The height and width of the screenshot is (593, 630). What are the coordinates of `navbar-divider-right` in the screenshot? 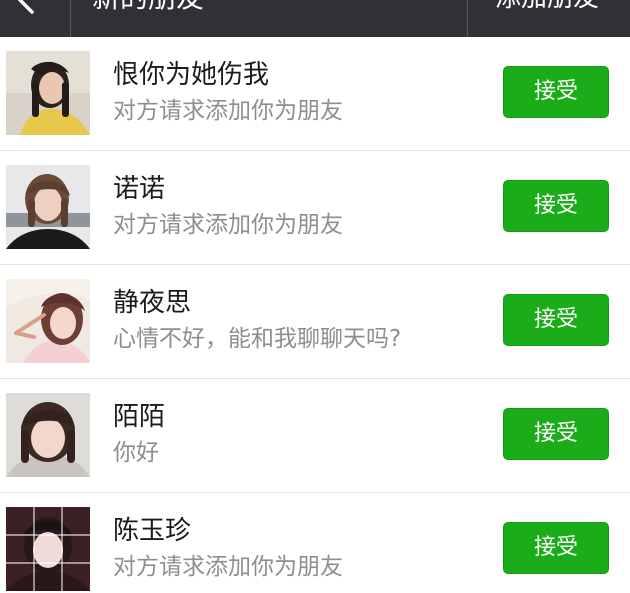 It's located at (467, 18).